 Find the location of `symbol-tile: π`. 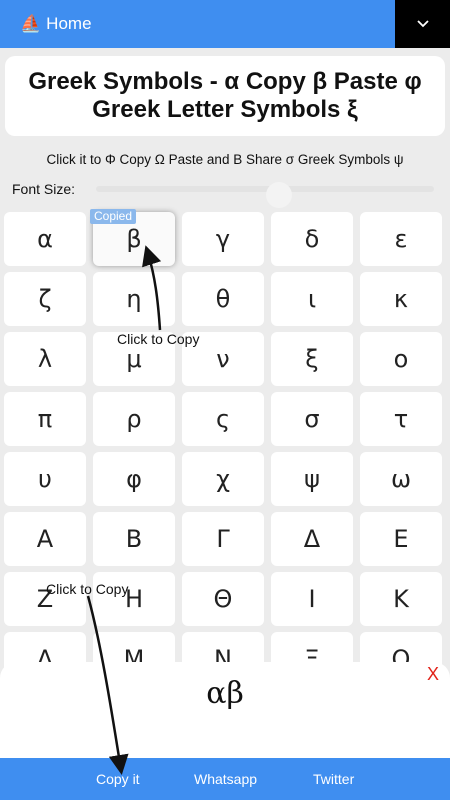

symbol-tile: π is located at coordinates (45, 419).